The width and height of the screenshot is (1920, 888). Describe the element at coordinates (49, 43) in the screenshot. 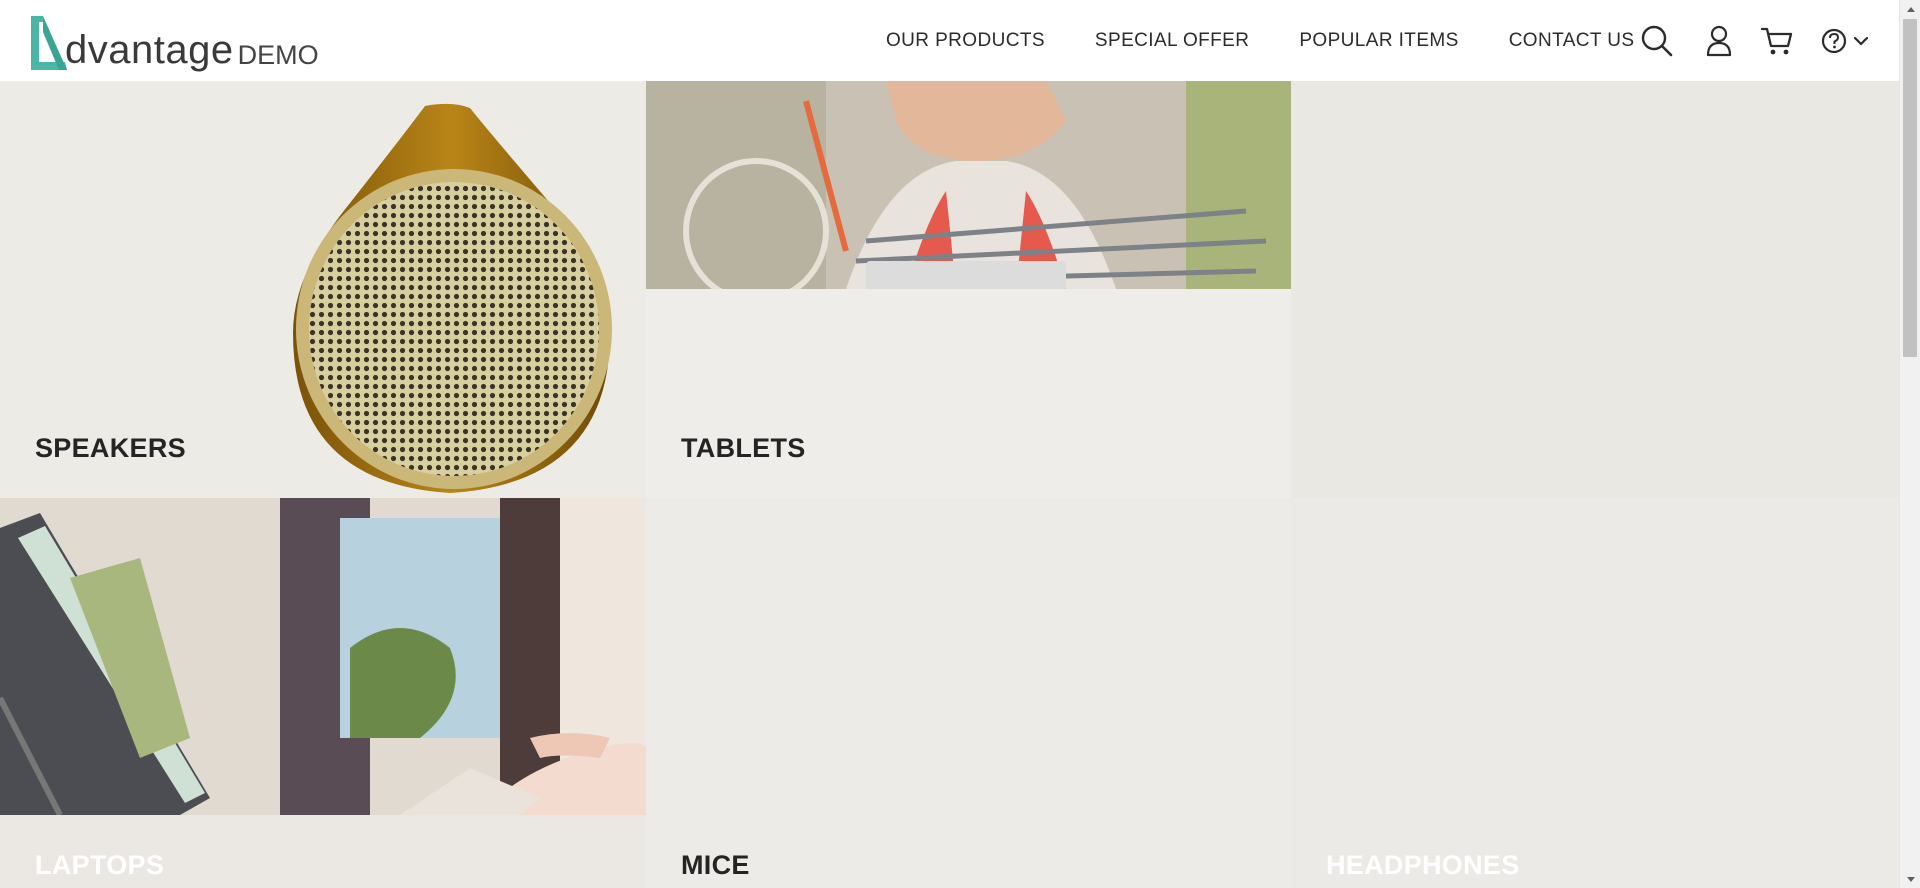

I see `logo-a-icon` at that location.